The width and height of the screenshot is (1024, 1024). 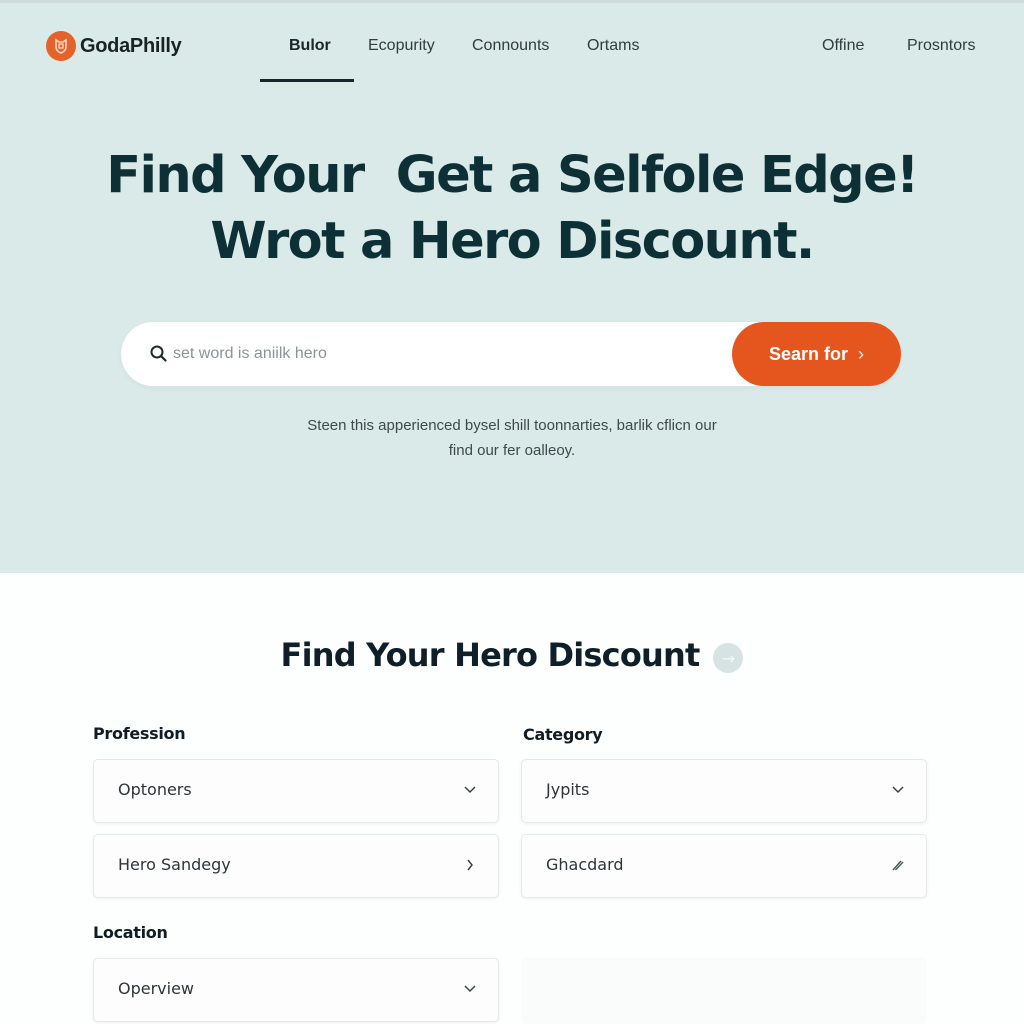 I want to click on arrow-right-icon: →, so click(x=728, y=658).